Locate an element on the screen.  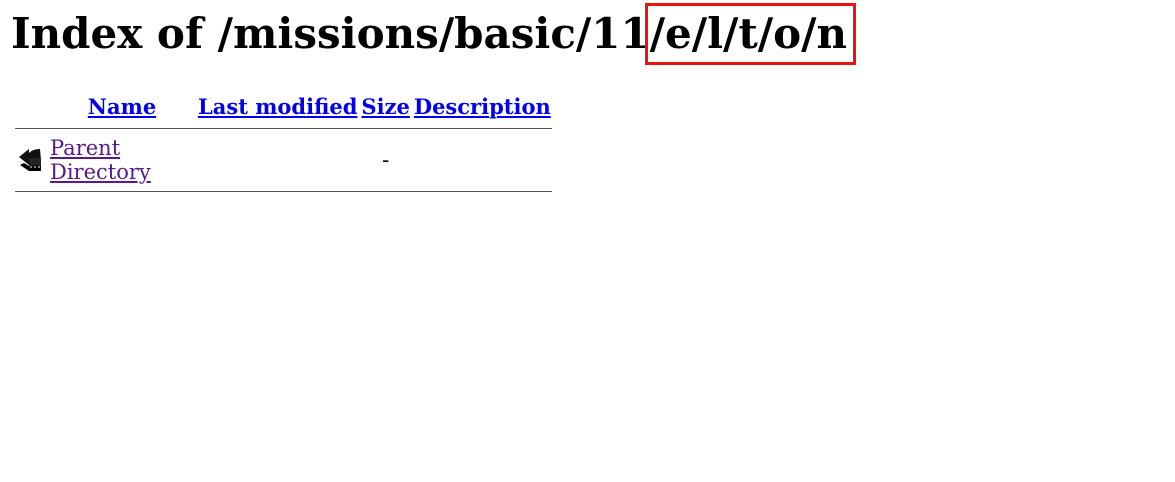
table-header-row: Name Last modified Size Description is located at coordinates (283, 106).